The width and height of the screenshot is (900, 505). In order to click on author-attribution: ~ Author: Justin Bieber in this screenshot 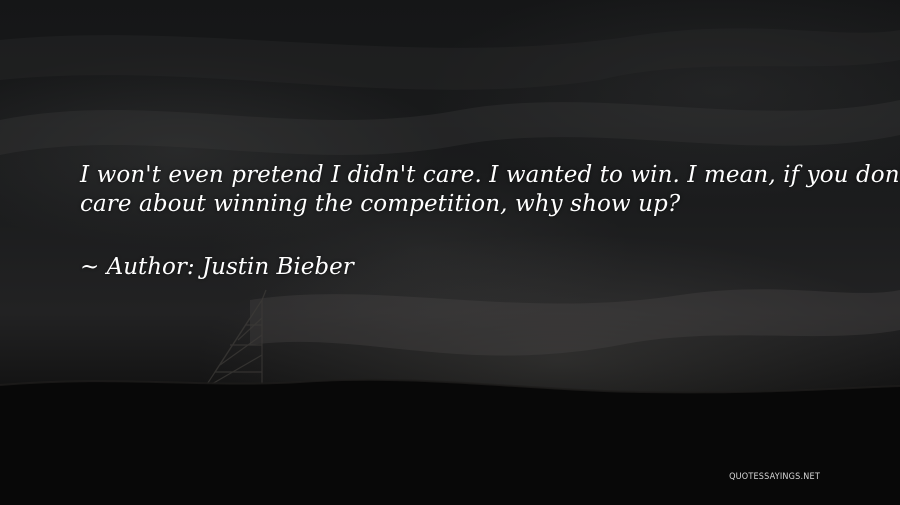, I will do `click(217, 267)`.